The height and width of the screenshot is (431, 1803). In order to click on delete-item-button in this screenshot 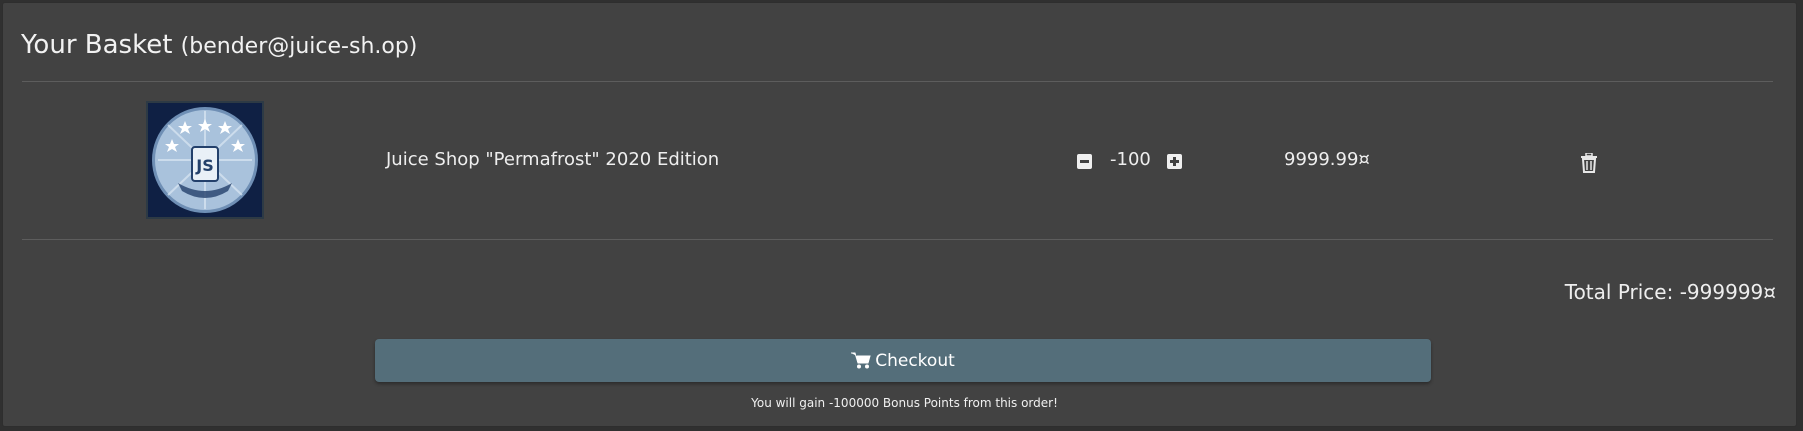, I will do `click(1589, 162)`.